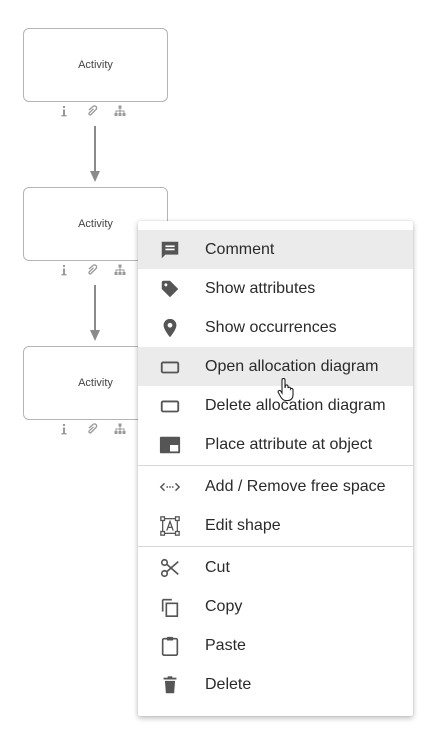 The width and height of the screenshot is (444, 741). Describe the element at coordinates (243, 525) in the screenshot. I see `menu-item-label: Edit shape` at that location.